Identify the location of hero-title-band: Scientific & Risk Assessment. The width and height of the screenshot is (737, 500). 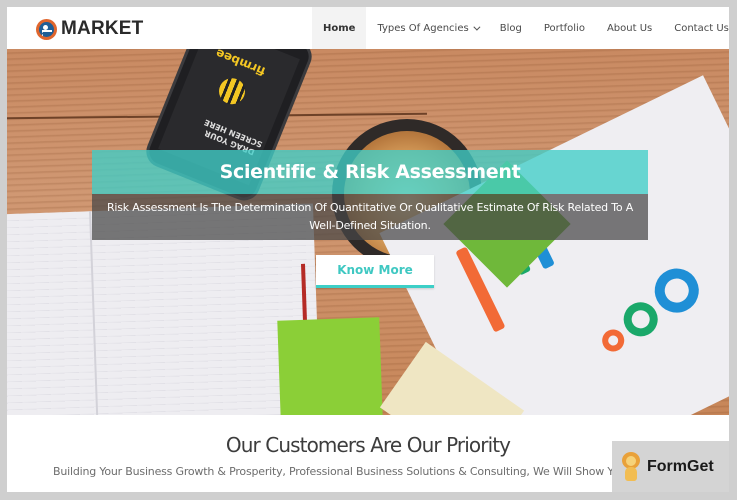
(370, 172).